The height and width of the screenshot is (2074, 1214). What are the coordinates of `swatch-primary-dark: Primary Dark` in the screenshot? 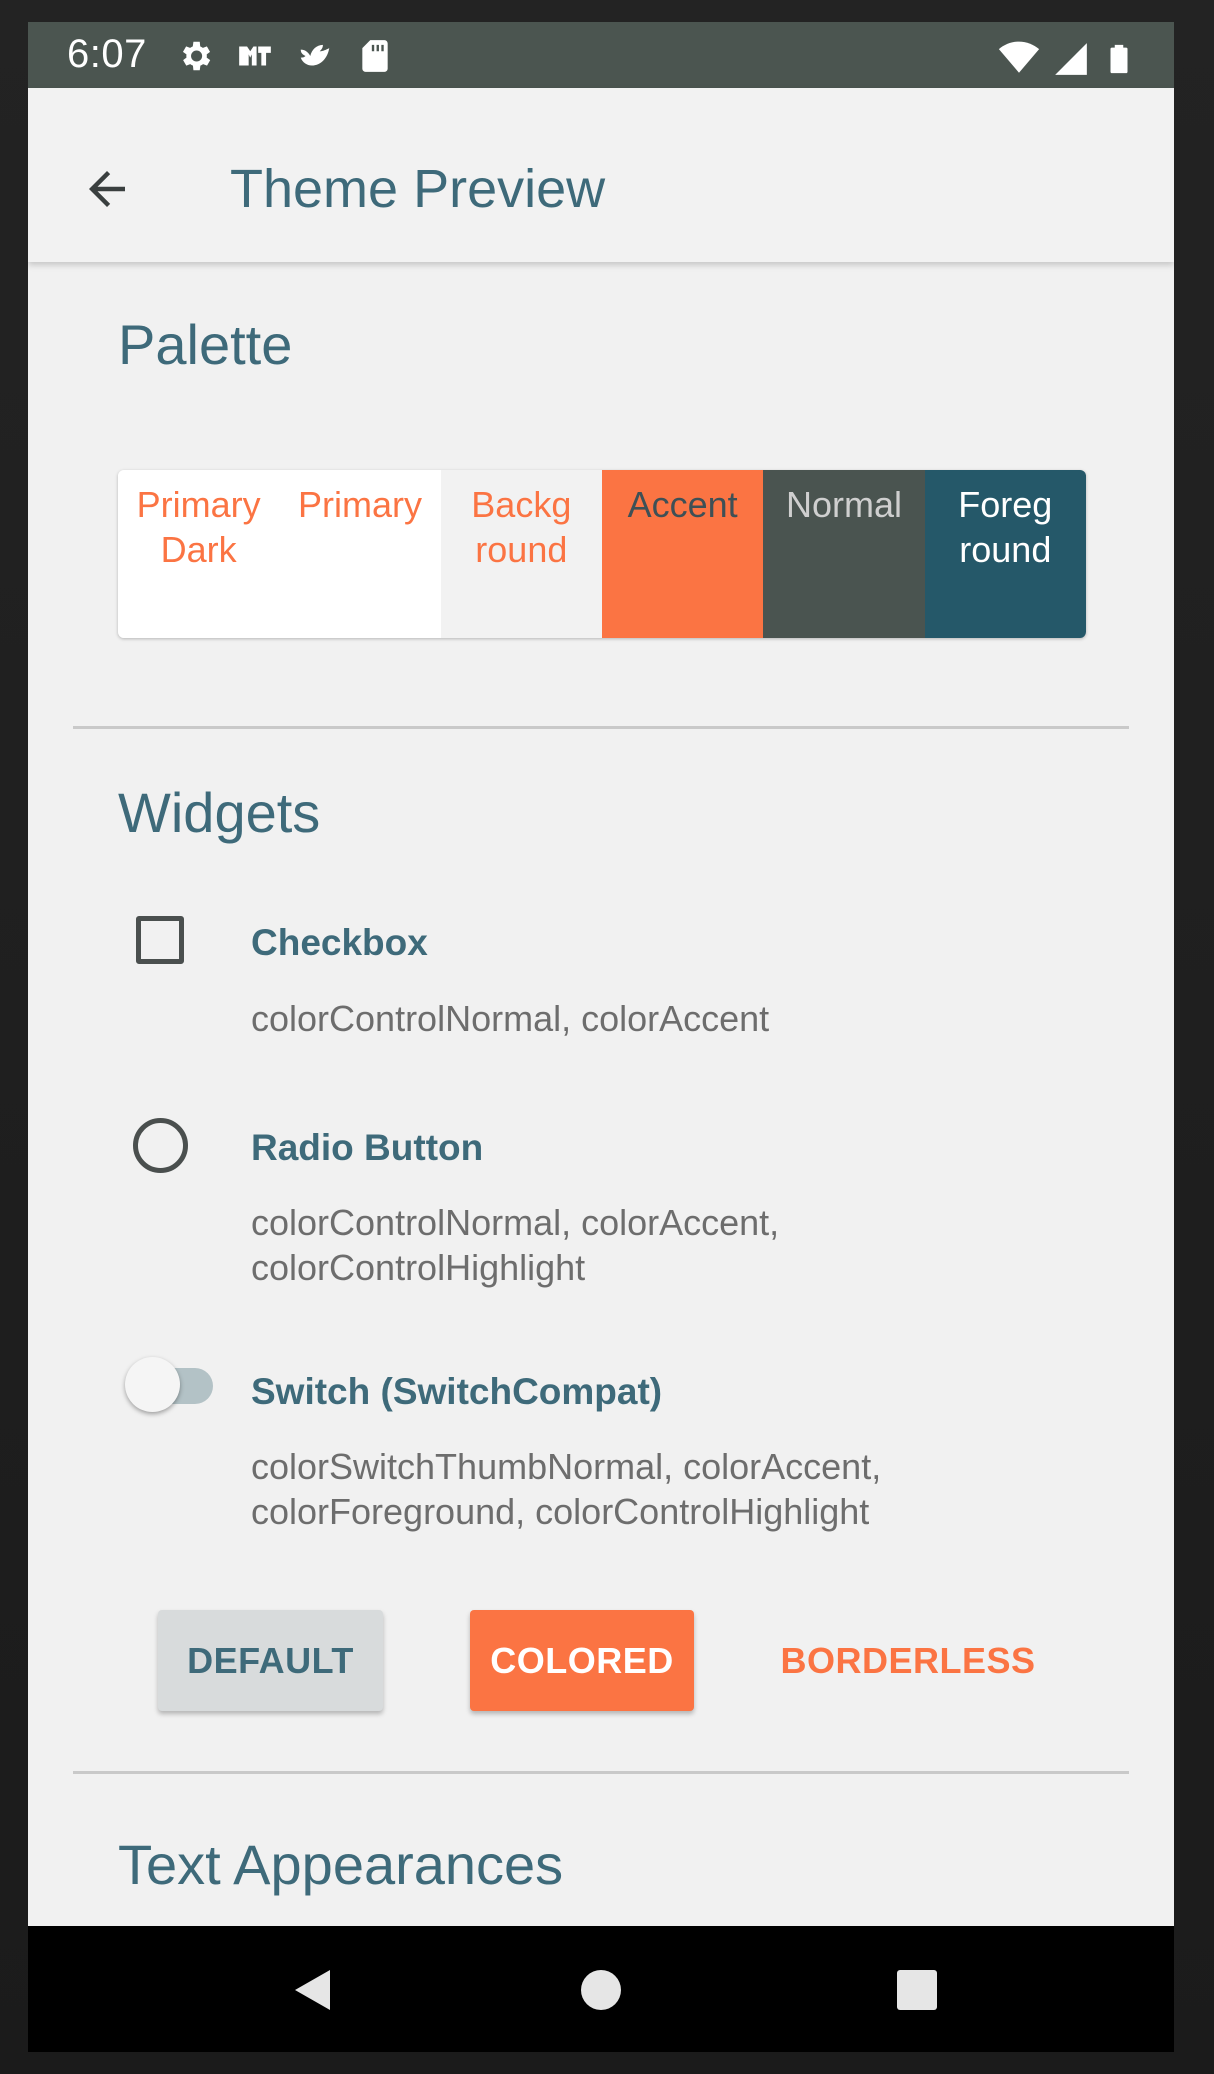 It's located at (199, 554).